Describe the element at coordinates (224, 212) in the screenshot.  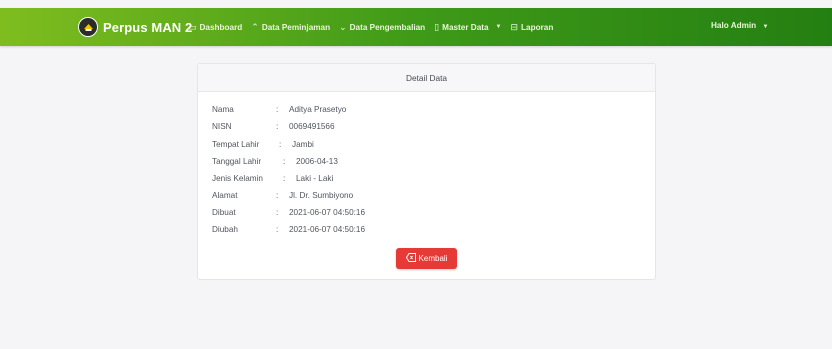
I see `detail-label: Dibuat` at that location.